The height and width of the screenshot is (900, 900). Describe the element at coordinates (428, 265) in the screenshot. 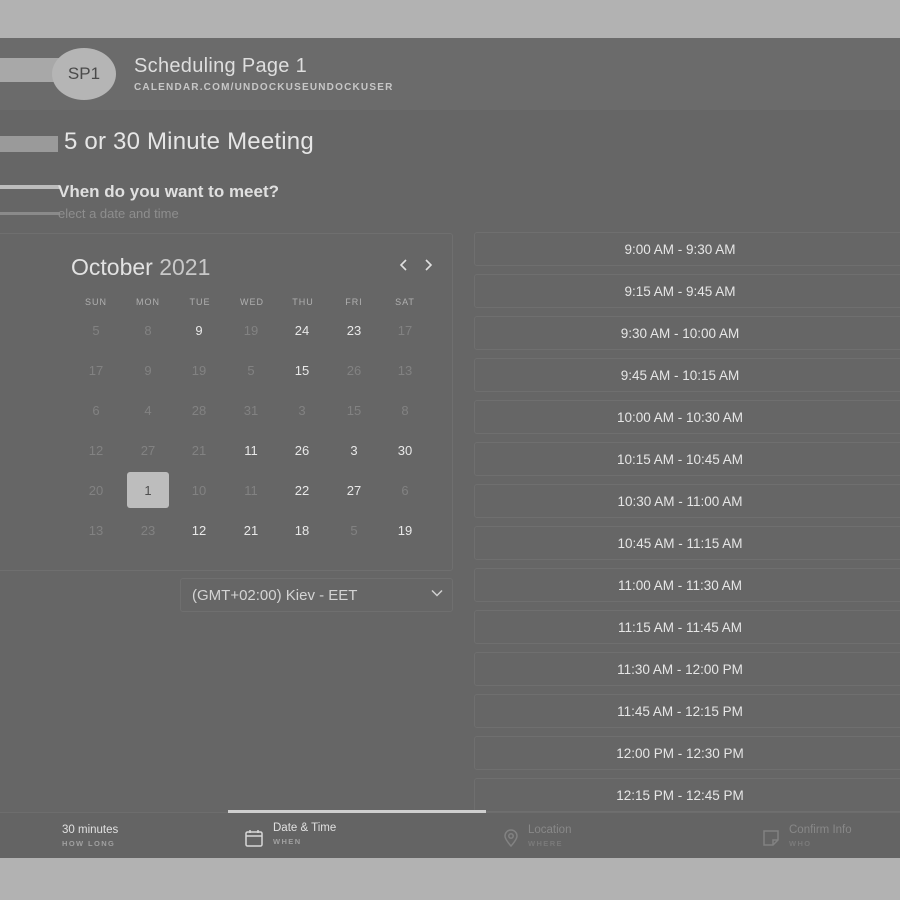

I see `chevron-right-icon` at that location.